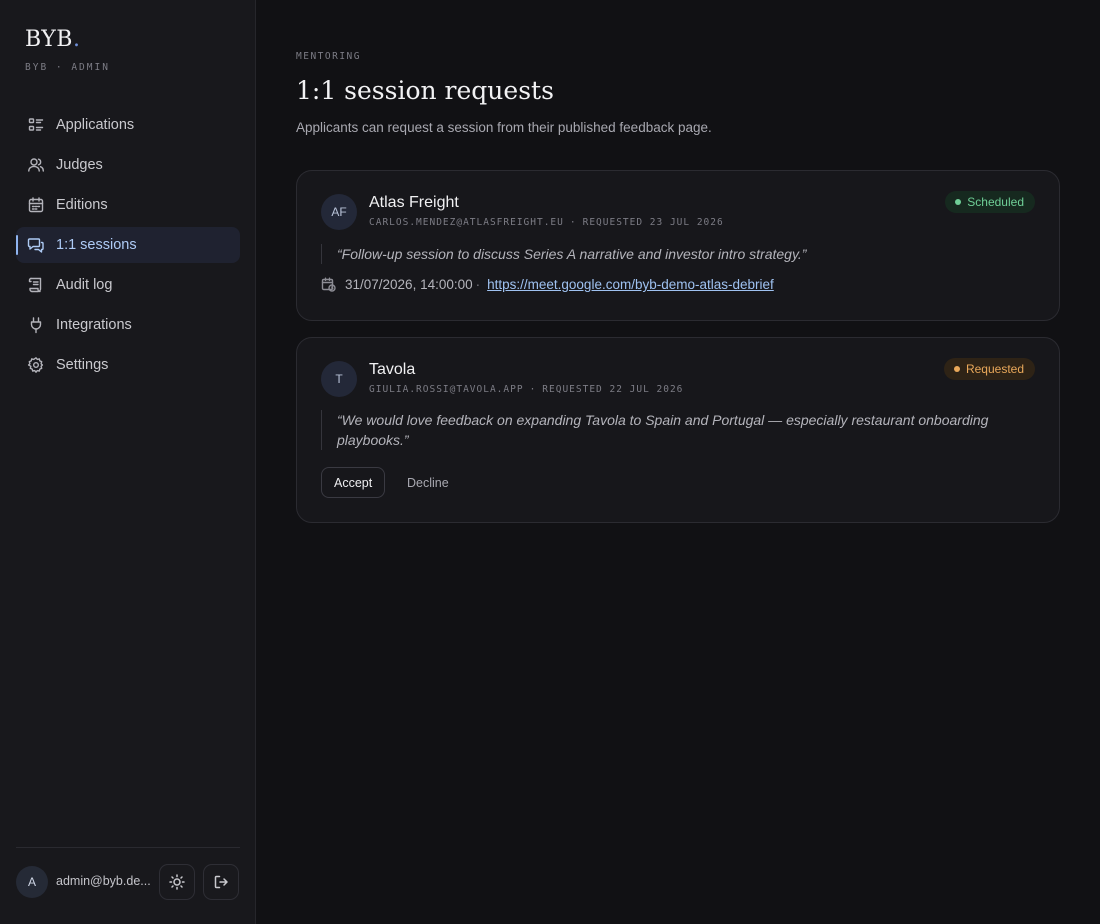 The width and height of the screenshot is (1100, 924). I want to click on requested-date: REQUESTED 22 JUL 2026, so click(613, 389).